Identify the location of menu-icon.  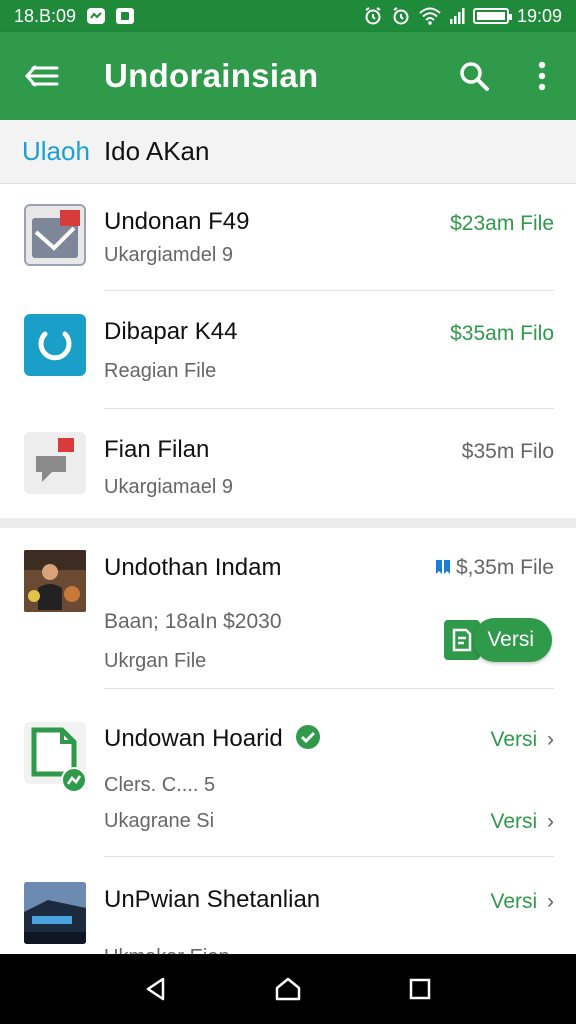
(42, 76).